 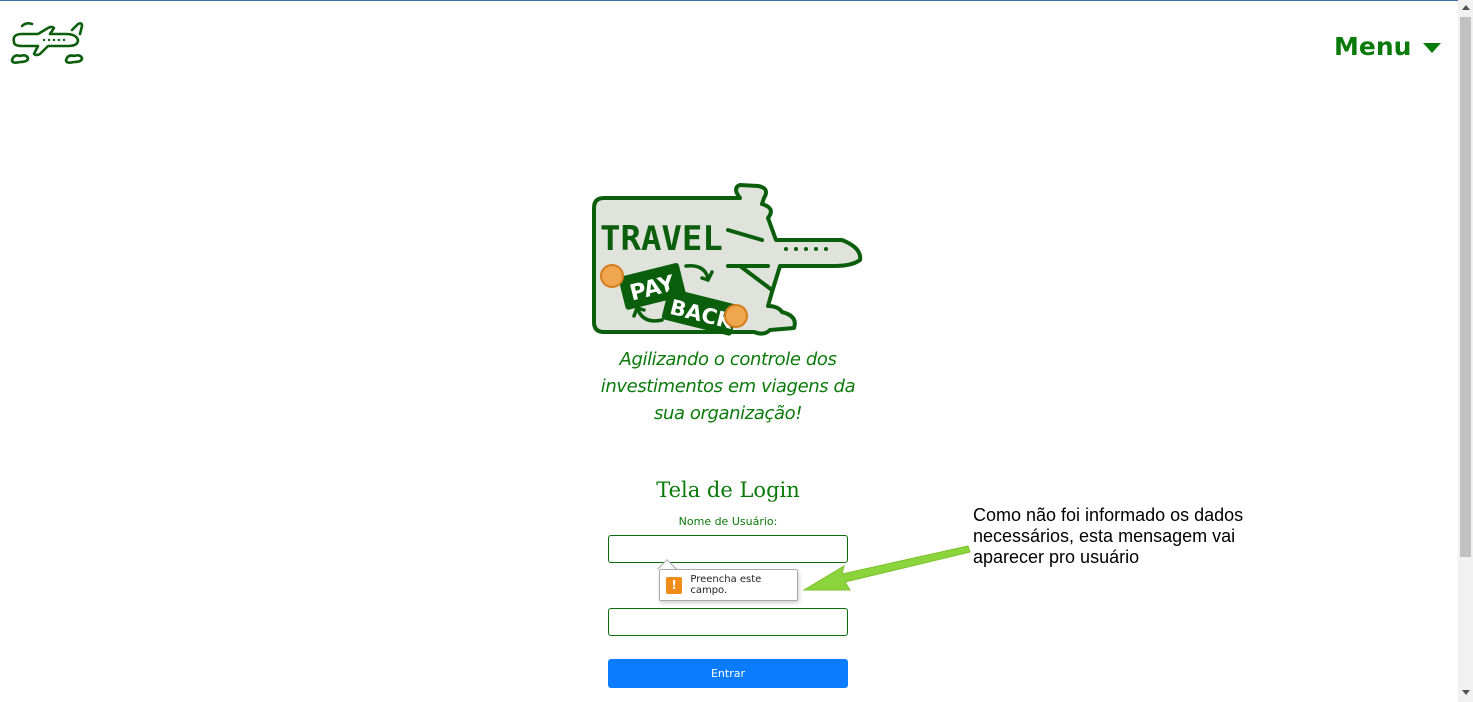 What do you see at coordinates (736, 0) in the screenshot?
I see `window-top-border` at bounding box center [736, 0].